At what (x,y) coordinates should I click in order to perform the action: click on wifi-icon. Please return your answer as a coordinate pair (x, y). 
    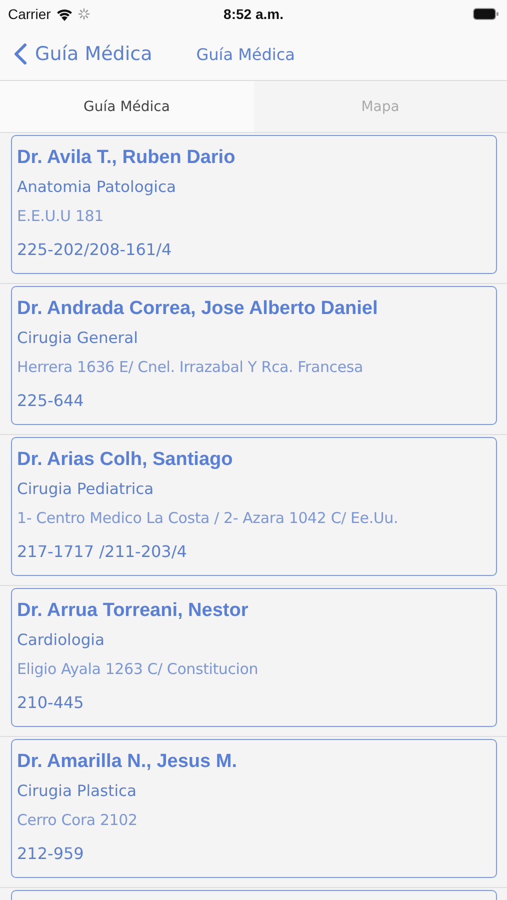
    Looking at the image, I should click on (64, 14).